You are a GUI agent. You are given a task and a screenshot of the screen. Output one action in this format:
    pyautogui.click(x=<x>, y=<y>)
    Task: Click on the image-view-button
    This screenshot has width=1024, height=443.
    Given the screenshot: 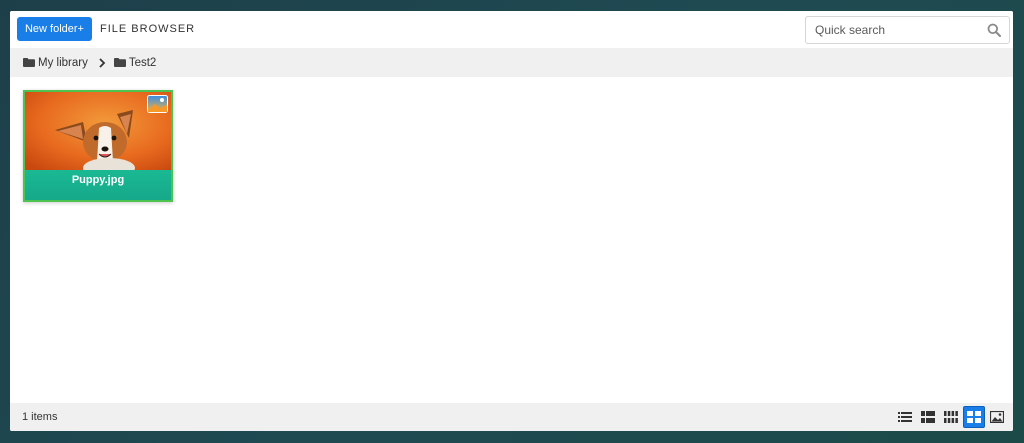 What is the action you would take?
    pyautogui.click(x=997, y=417)
    